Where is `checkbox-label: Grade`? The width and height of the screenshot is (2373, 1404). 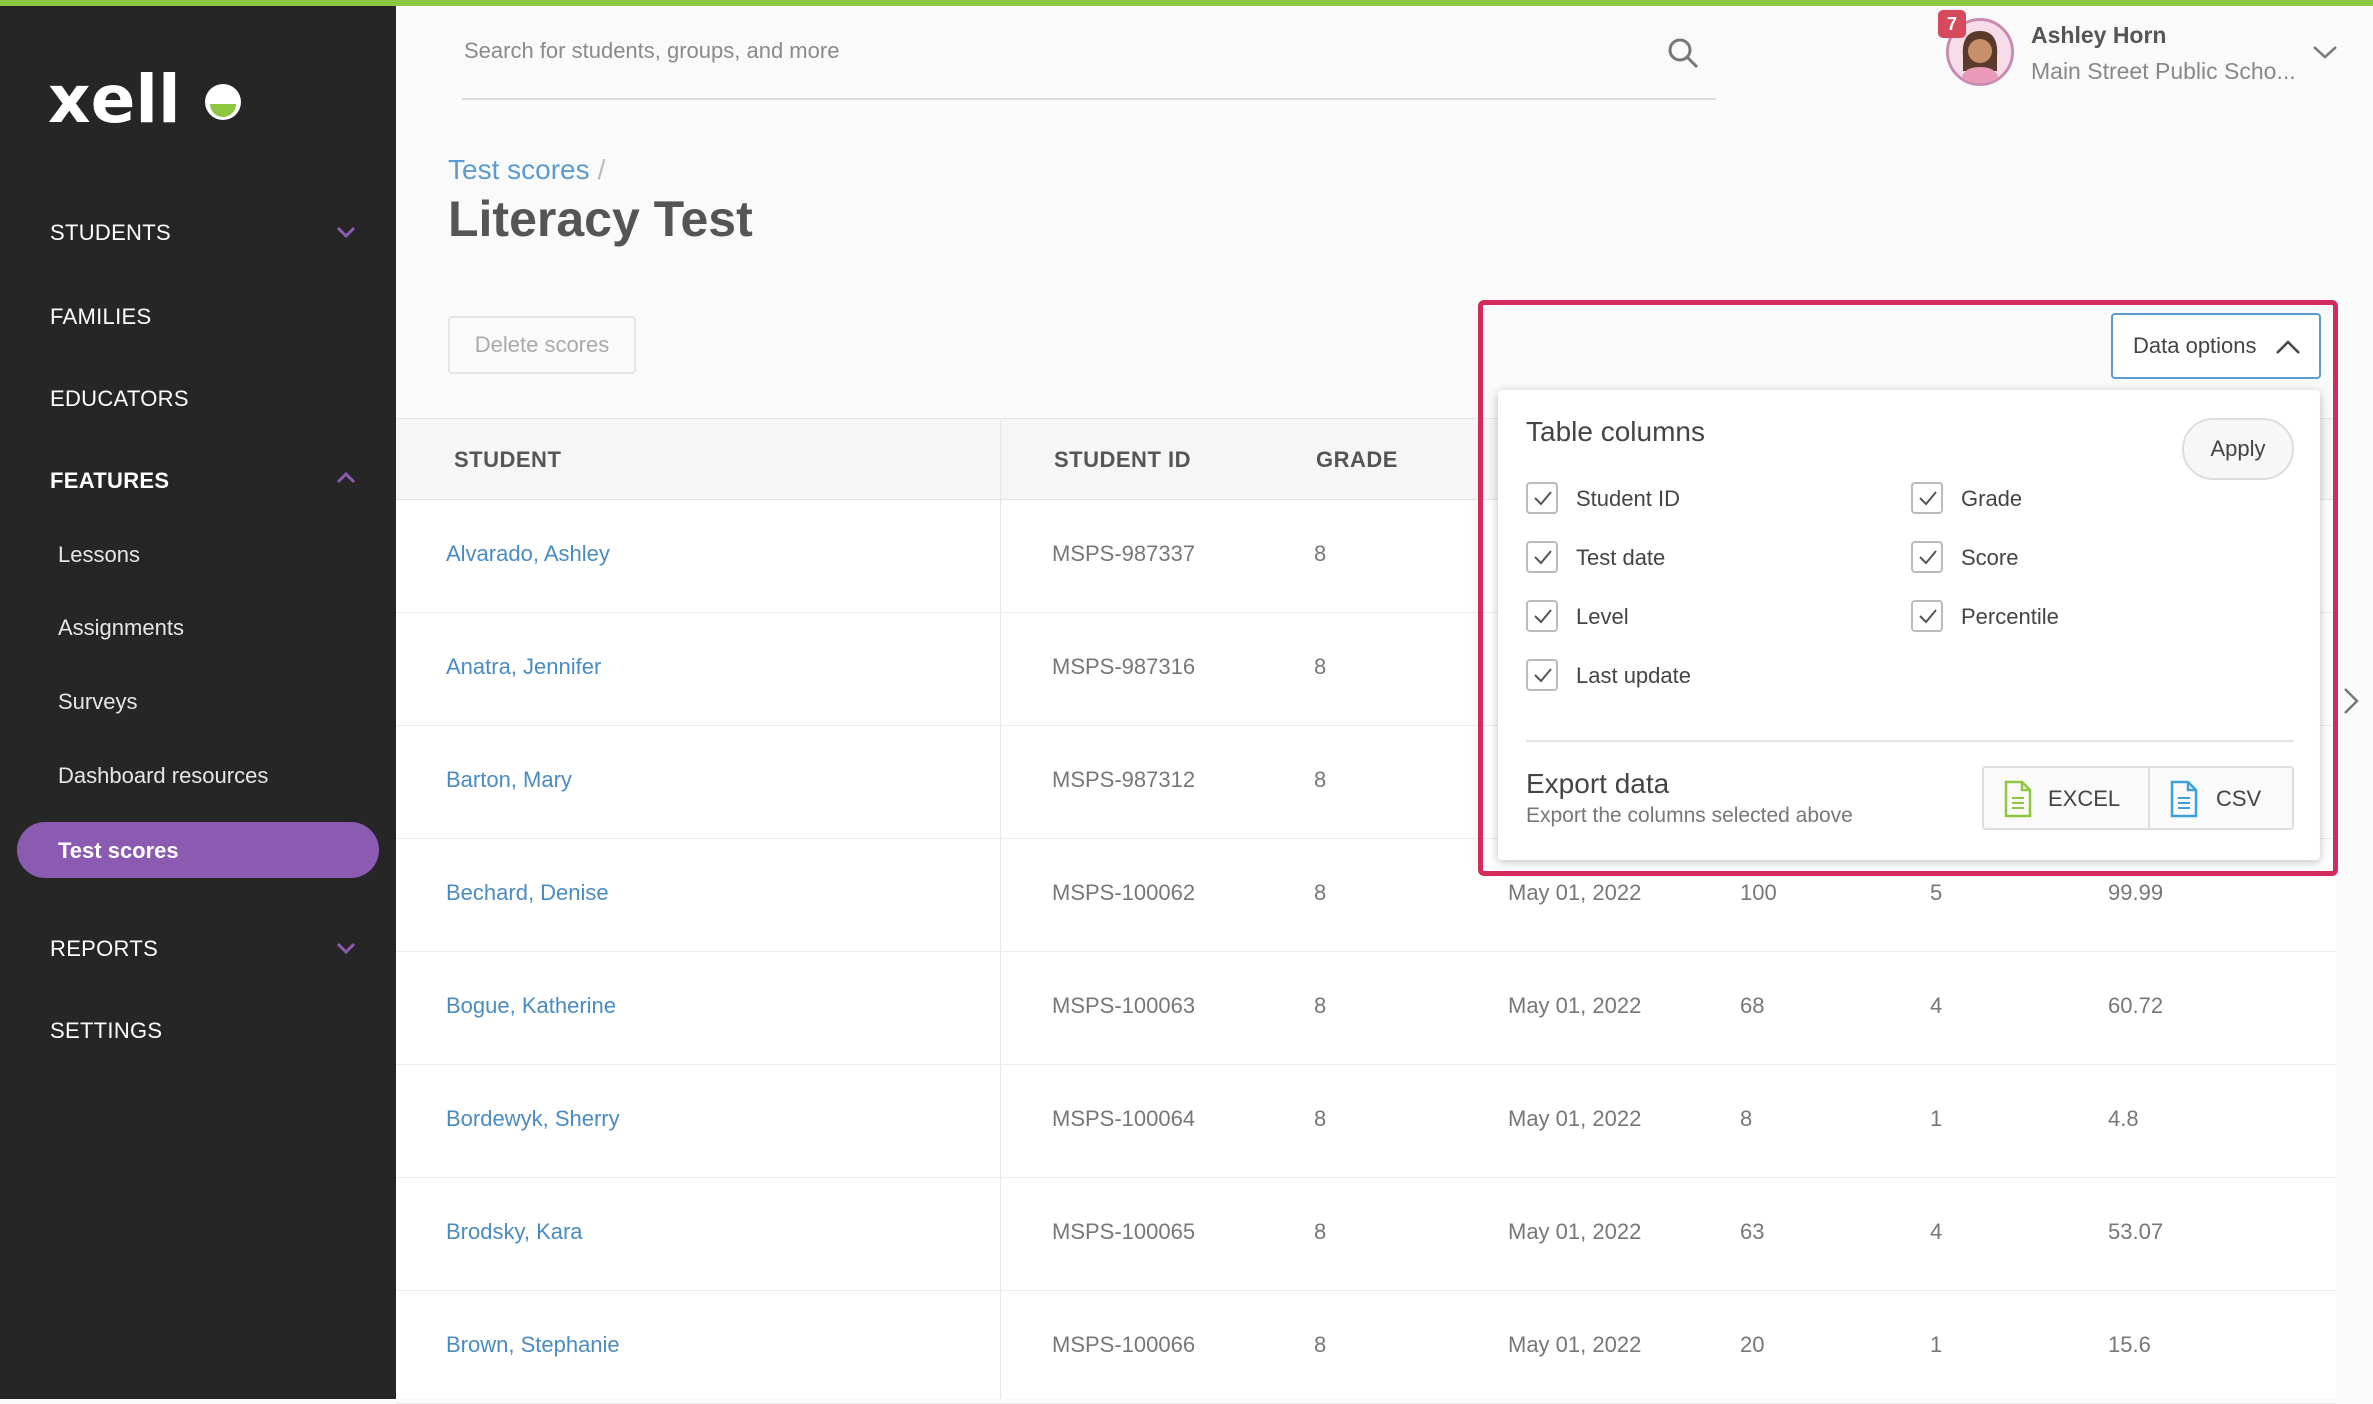
checkbox-label: Grade is located at coordinates (1992, 498).